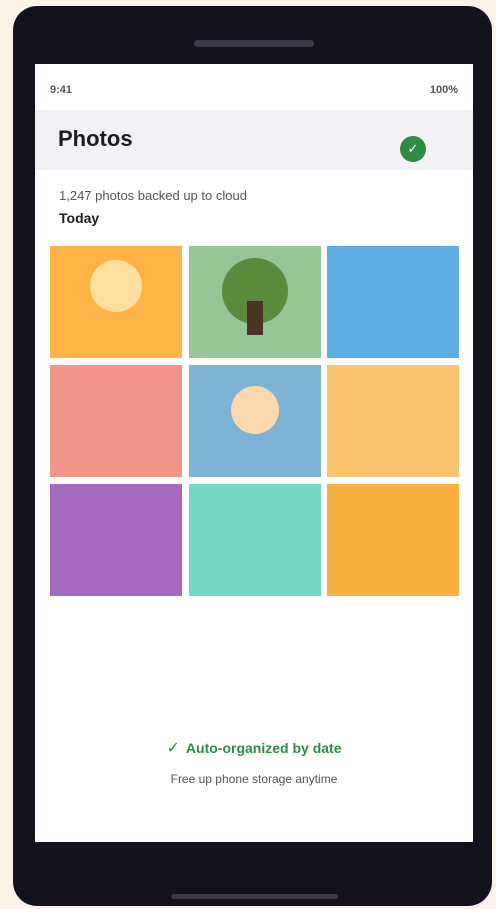  What do you see at coordinates (413, 149) in the screenshot?
I see `checkmark-icon: ✓` at bounding box center [413, 149].